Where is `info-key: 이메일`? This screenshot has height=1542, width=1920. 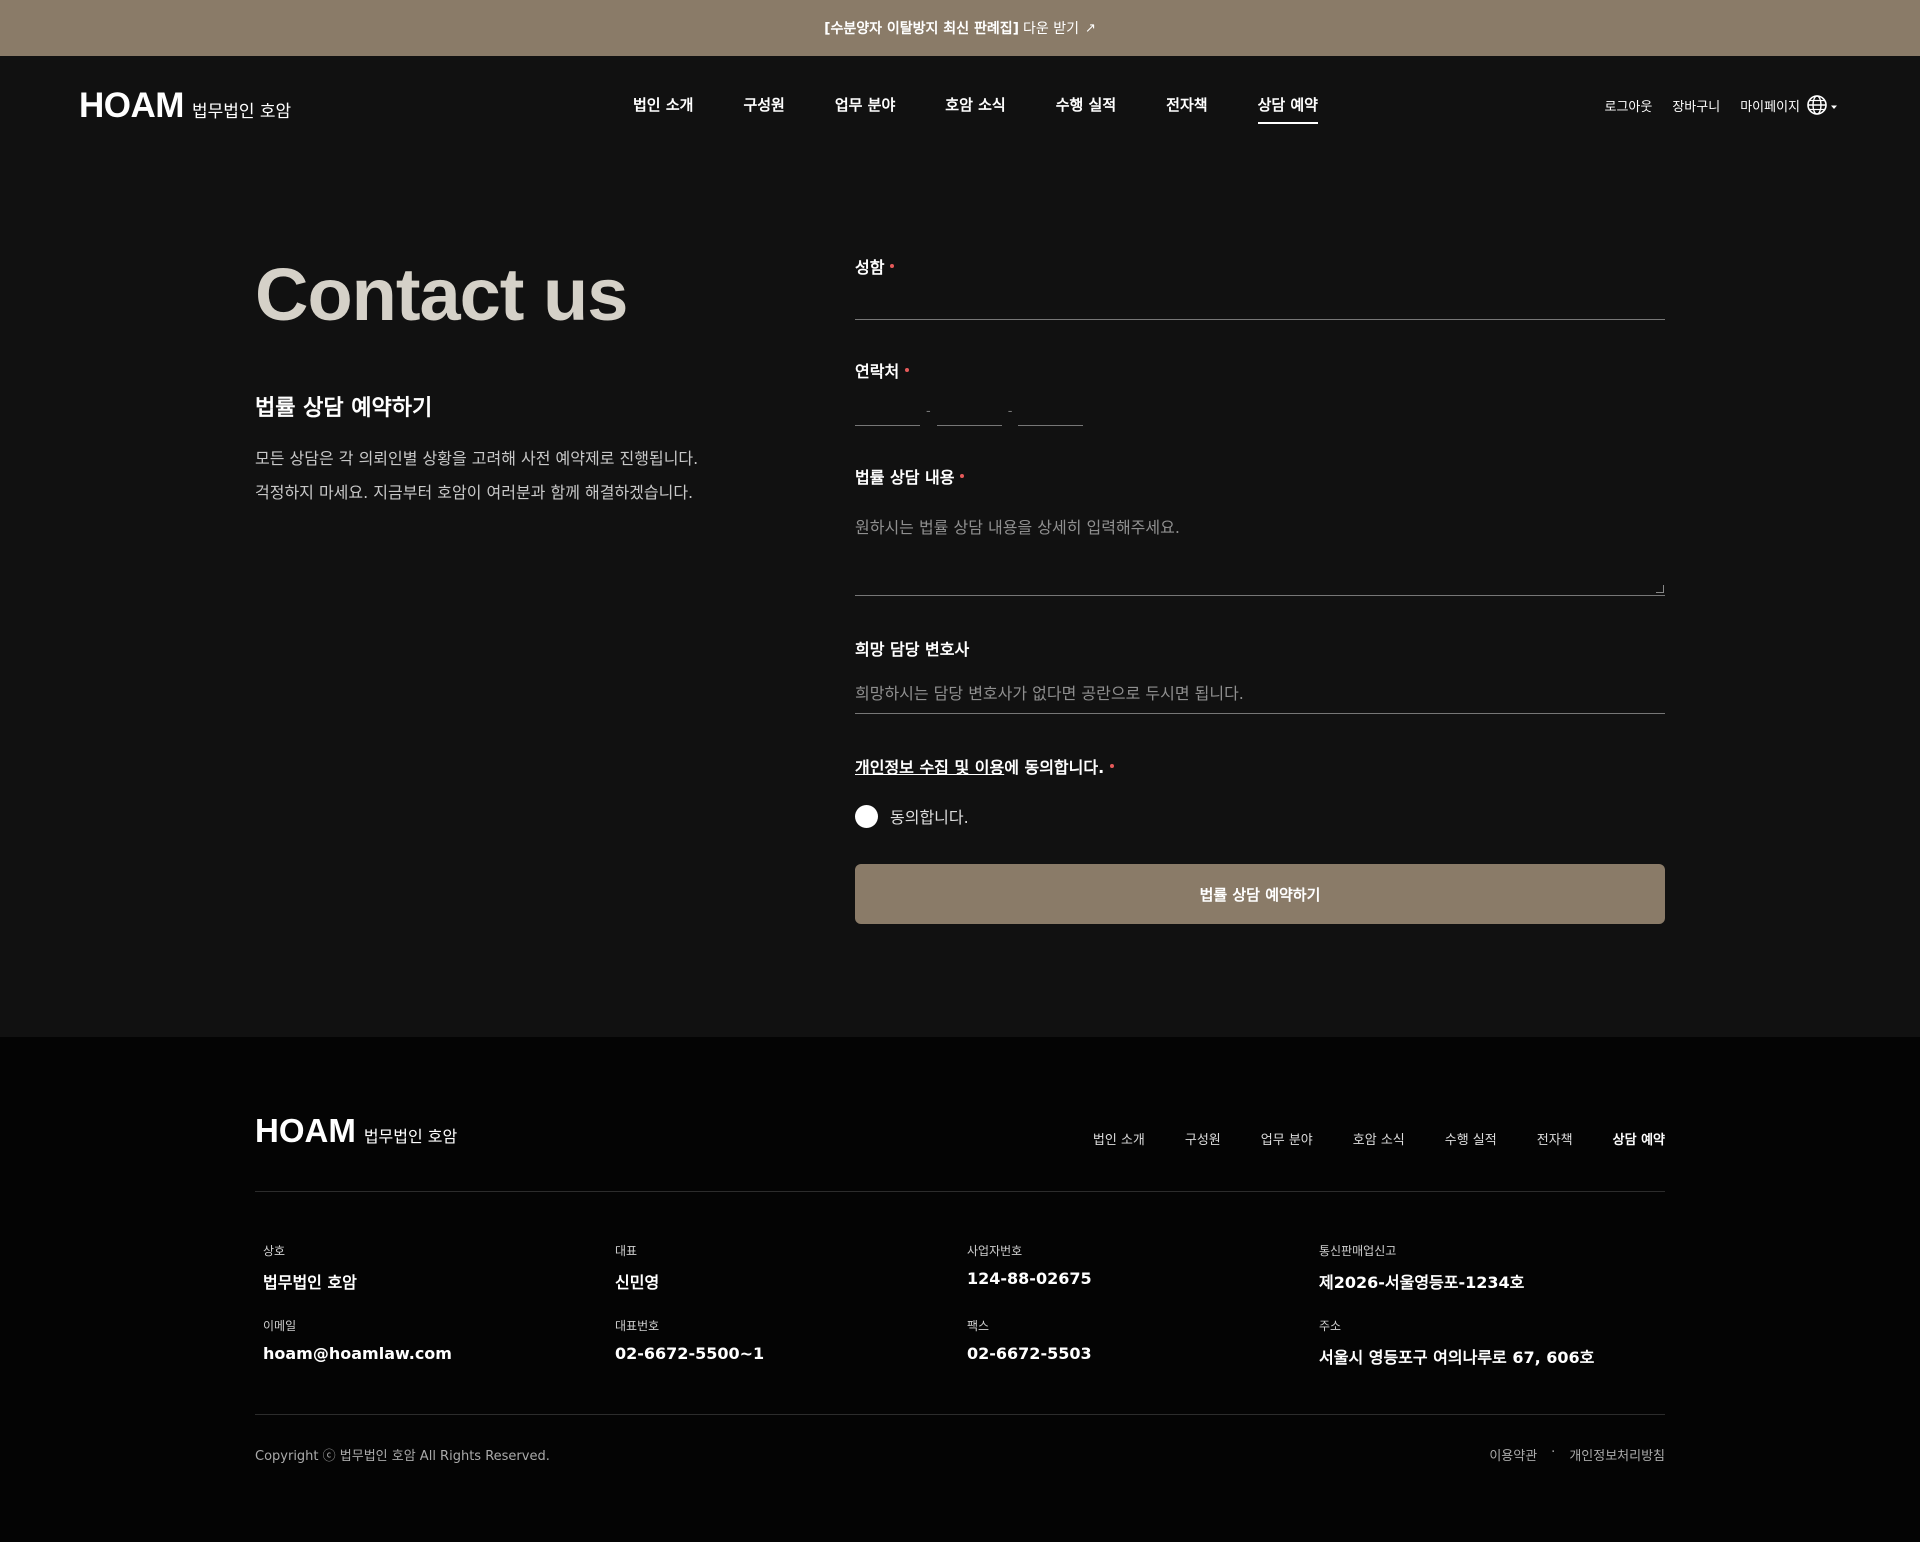 info-key: 이메일 is located at coordinates (280, 1326).